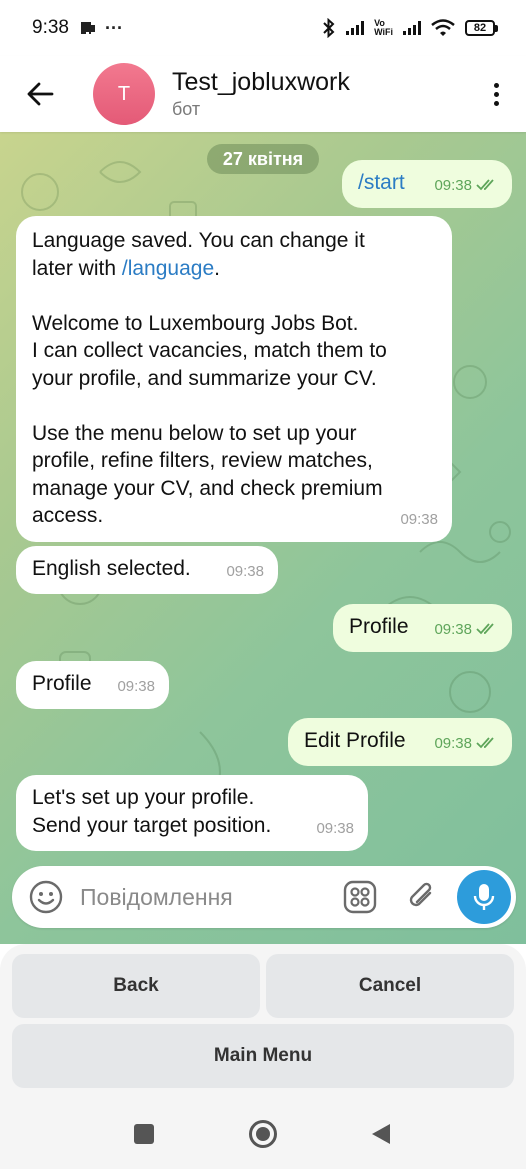  I want to click on bot-reply-keyboard: Back Cancel Main Menu, so click(263, 1022).